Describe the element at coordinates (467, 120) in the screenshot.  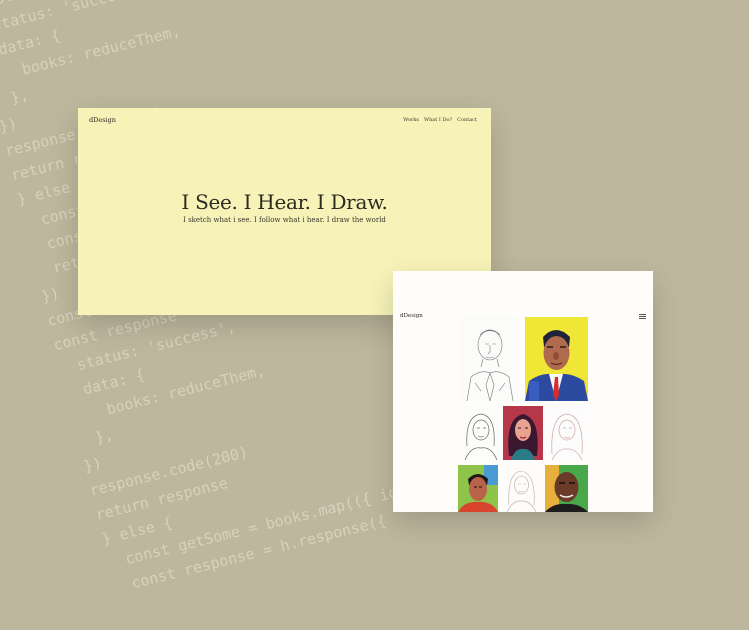
I see `nav-item-contact: Contact` at that location.